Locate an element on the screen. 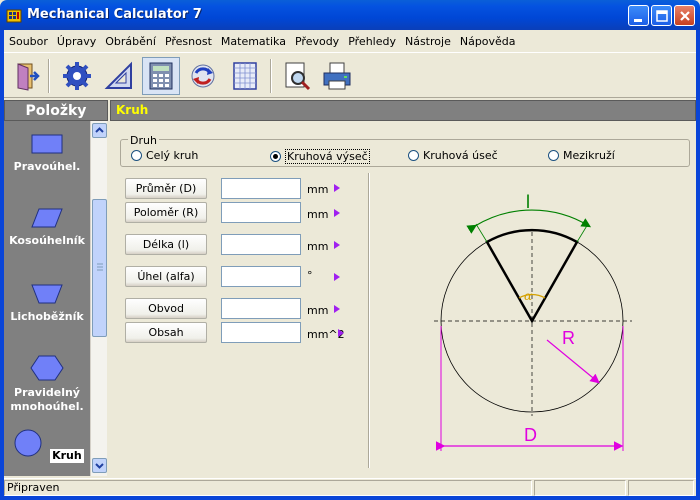  conversion-button is located at coordinates (203, 76).